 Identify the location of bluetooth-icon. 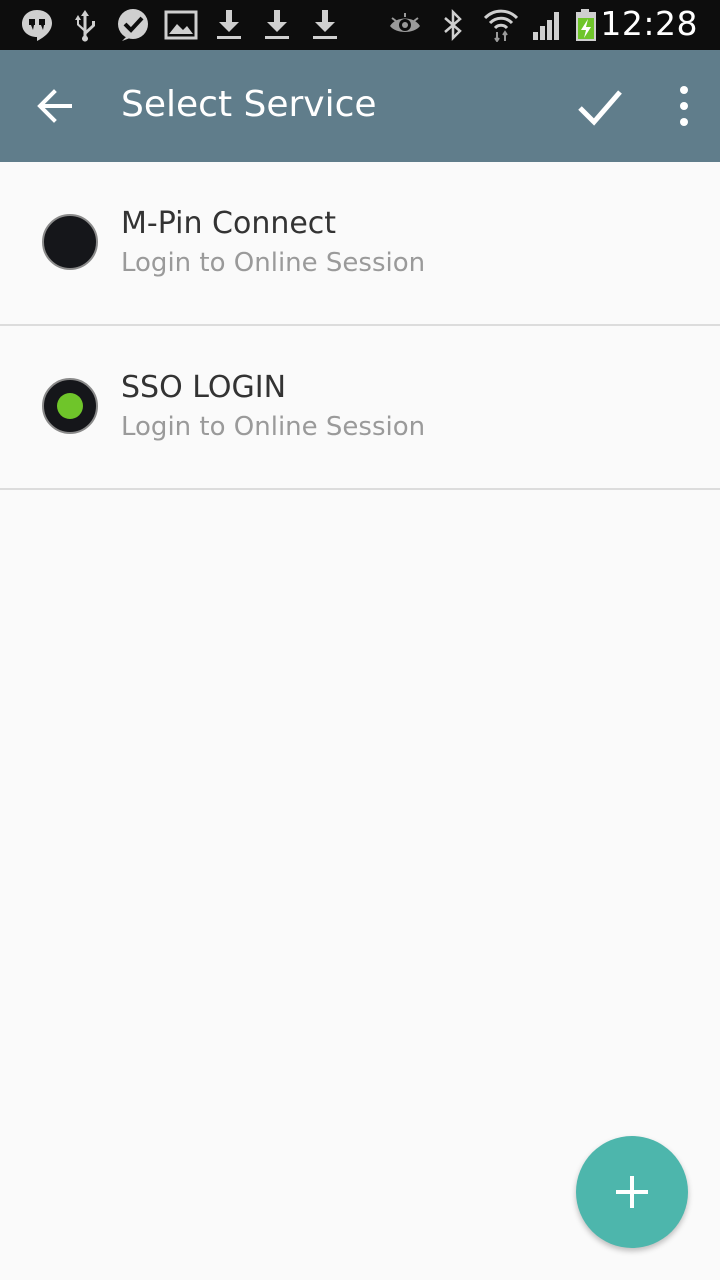
(453, 25).